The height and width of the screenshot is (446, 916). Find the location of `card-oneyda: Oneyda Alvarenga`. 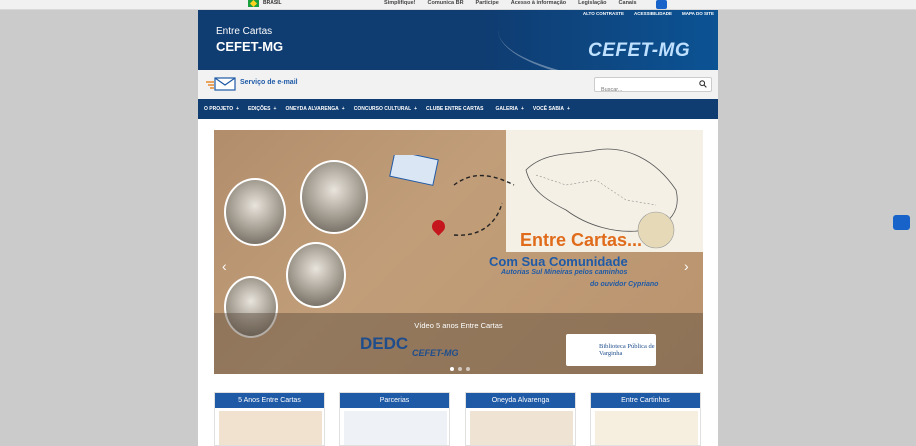

card-oneyda: Oneyda Alvarenga is located at coordinates (520, 419).